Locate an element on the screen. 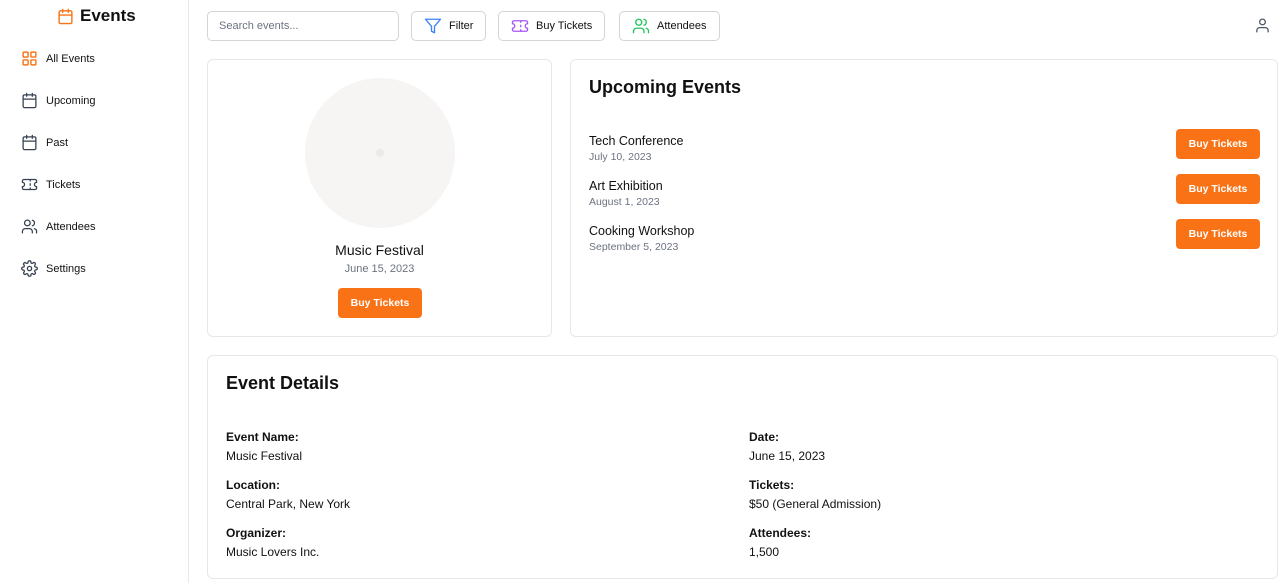  buy-tickets-toolbar-button: Buy Tickets is located at coordinates (552, 26).